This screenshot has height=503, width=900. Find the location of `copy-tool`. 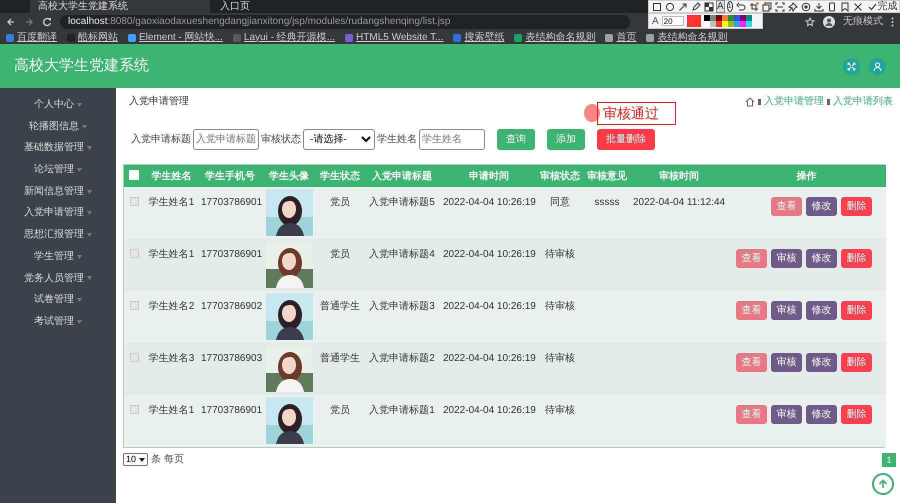

copy-tool is located at coordinates (767, 6).